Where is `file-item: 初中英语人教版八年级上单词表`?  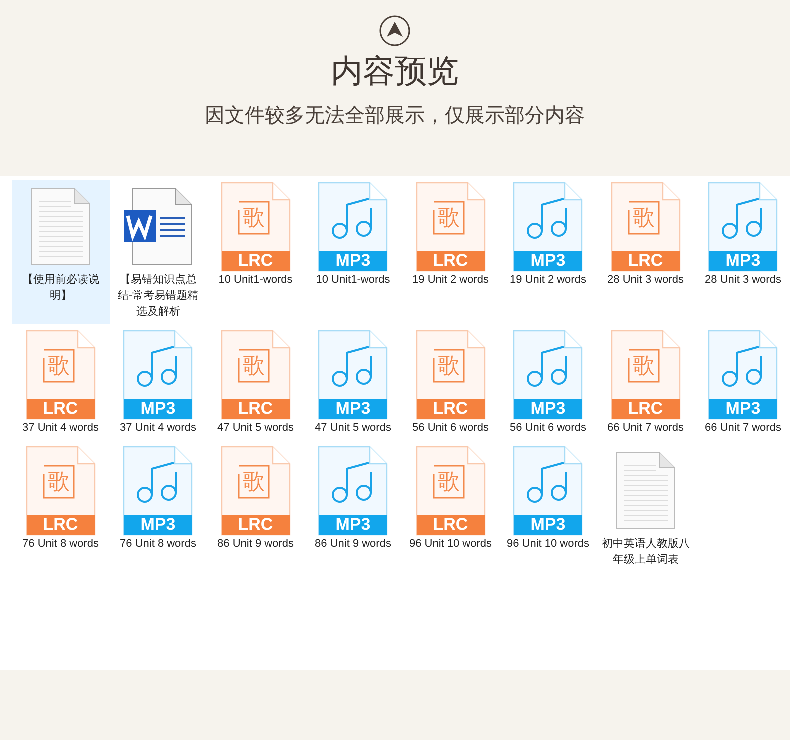
file-item: 初中英语人教版八年级上单词表 is located at coordinates (645, 508).